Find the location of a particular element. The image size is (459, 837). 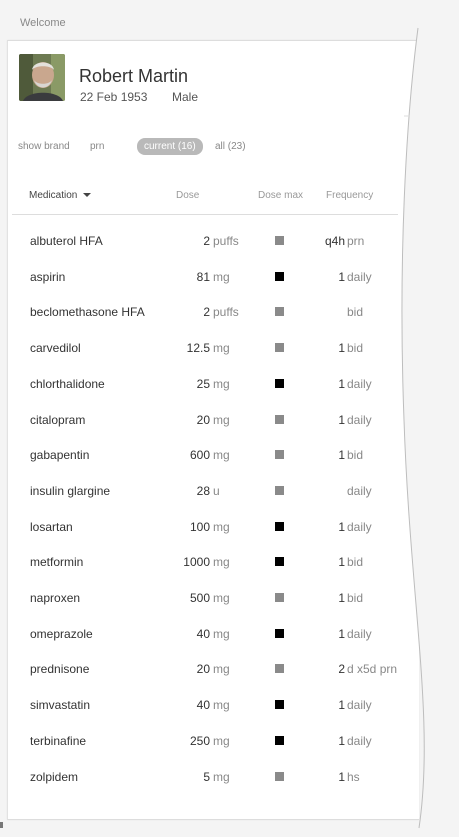

patient-avatar is located at coordinates (42, 77).